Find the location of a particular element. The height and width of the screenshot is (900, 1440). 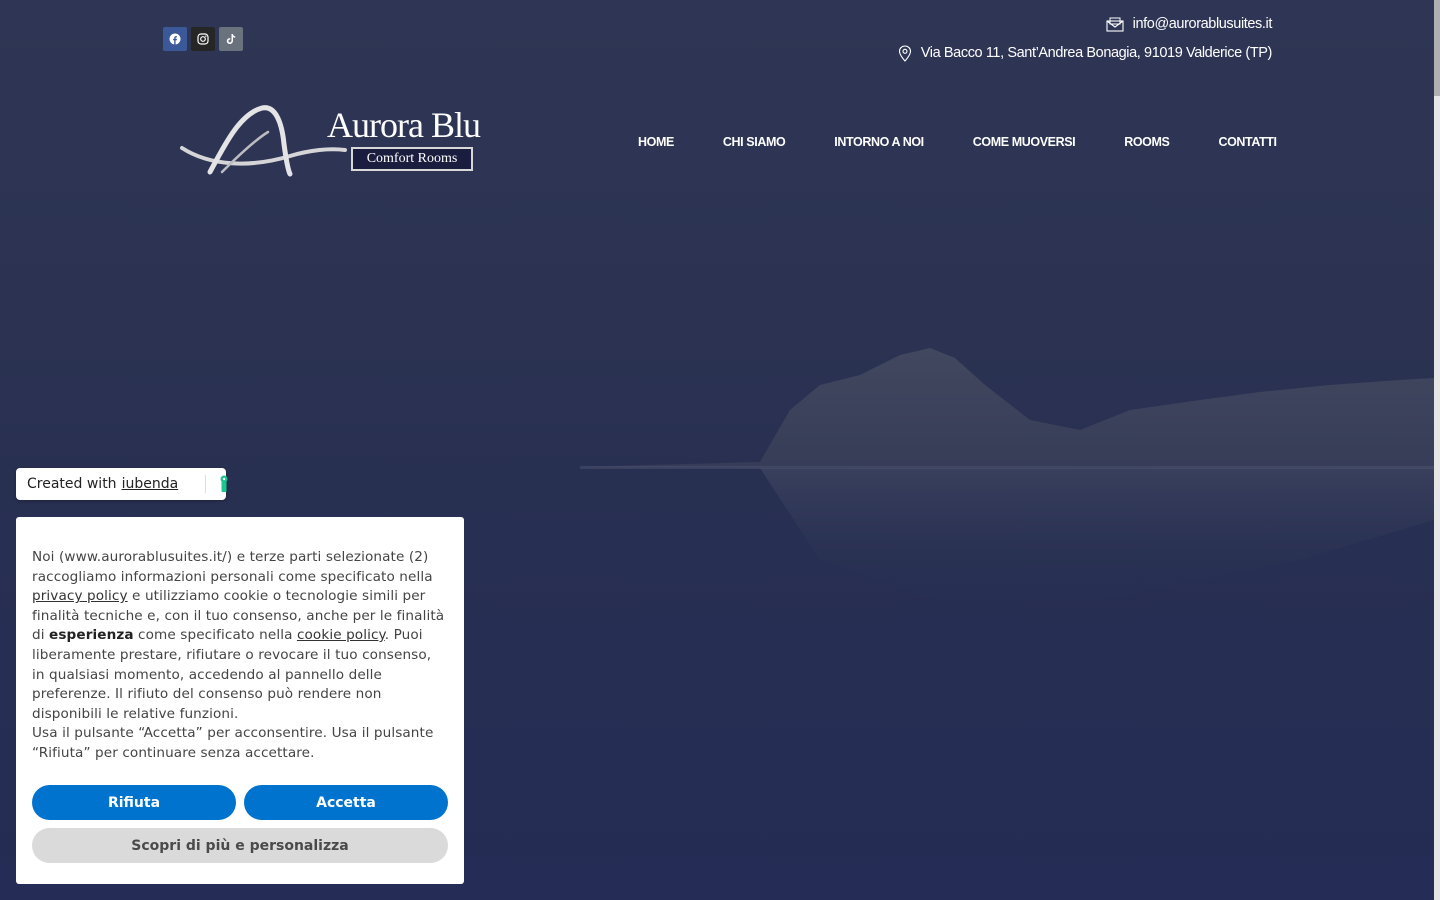

nav-come-muoversi: COME MUOVERSI is located at coordinates (1024, 142).